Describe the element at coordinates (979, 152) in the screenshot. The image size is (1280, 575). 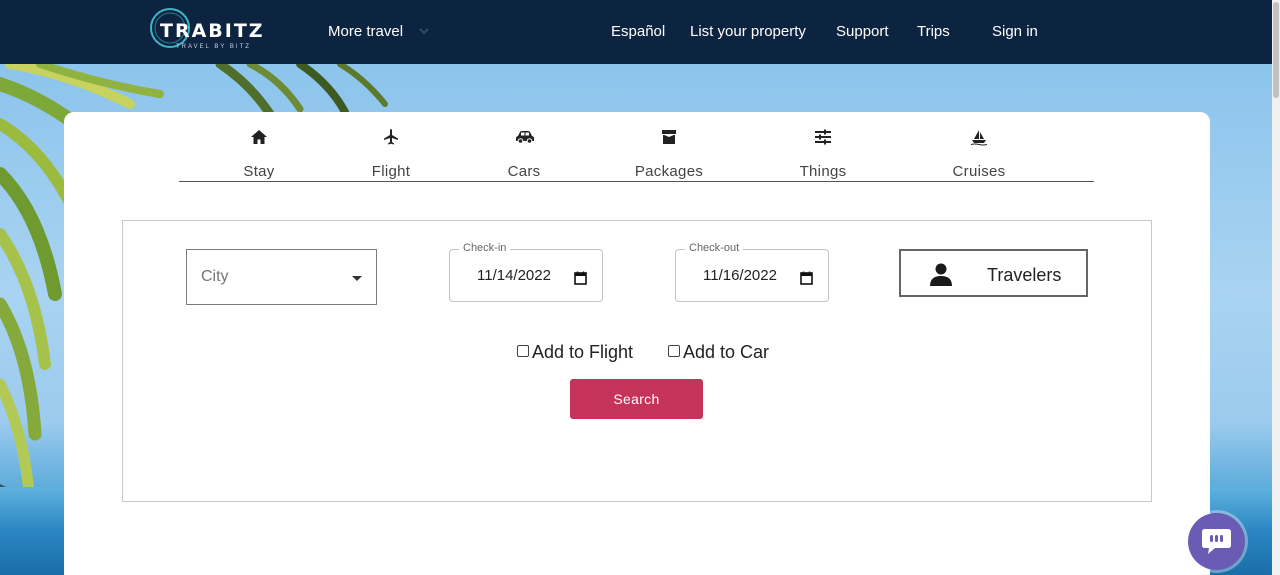
I see `tab-cruises: Cruises` at that location.